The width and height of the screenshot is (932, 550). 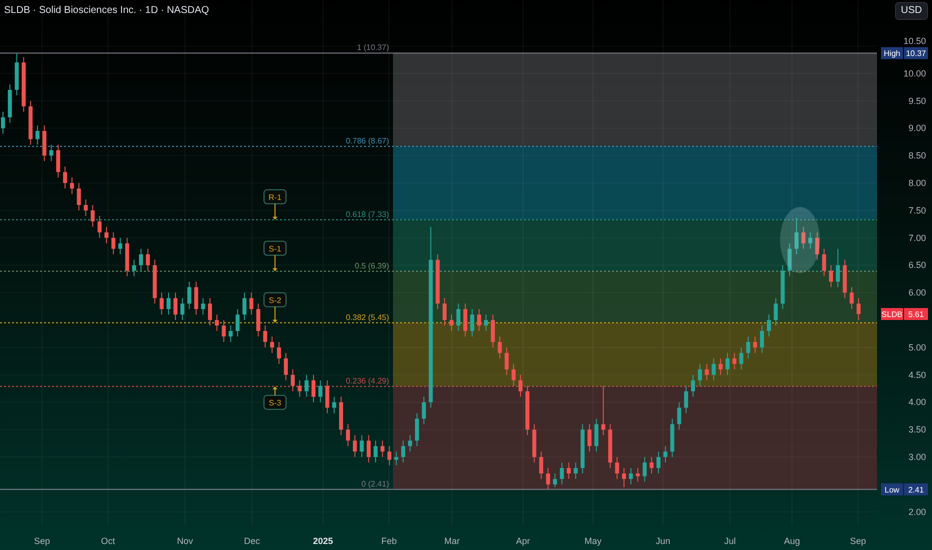 What do you see at coordinates (914, 73) in the screenshot?
I see `y-tick-label: 10.00` at bounding box center [914, 73].